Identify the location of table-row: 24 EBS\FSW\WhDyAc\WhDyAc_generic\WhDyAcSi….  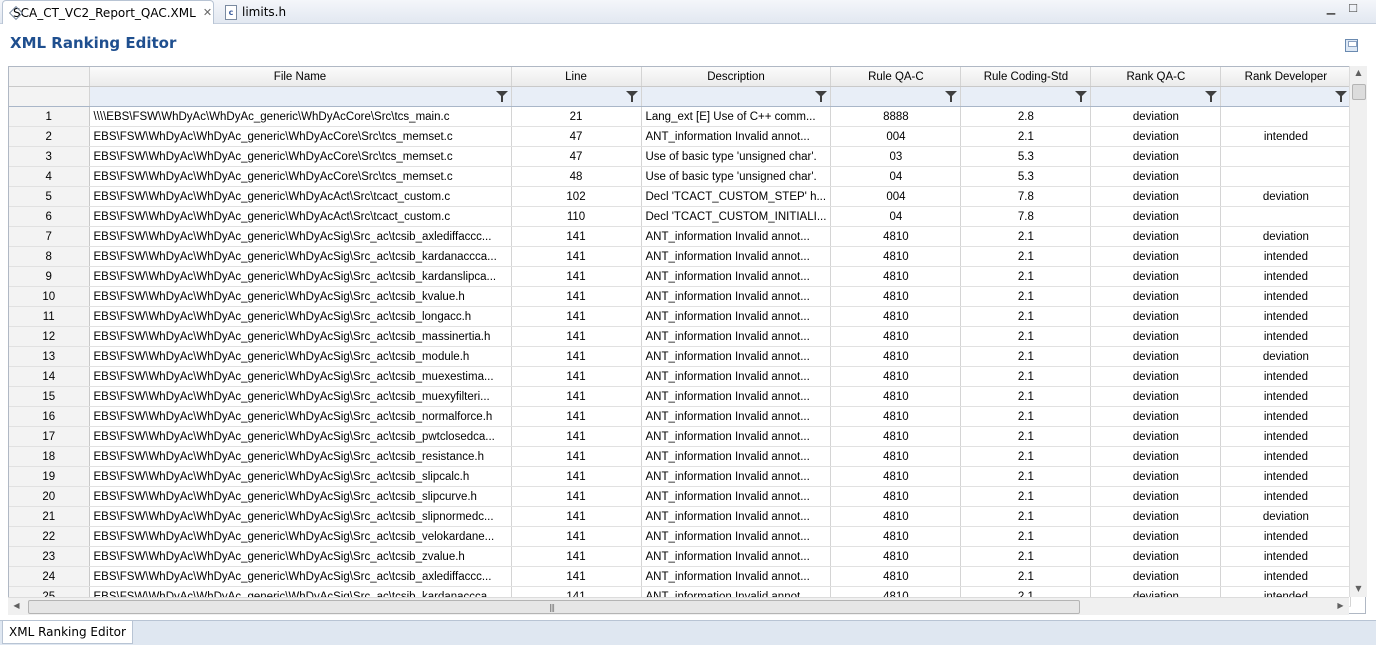
(680, 576).